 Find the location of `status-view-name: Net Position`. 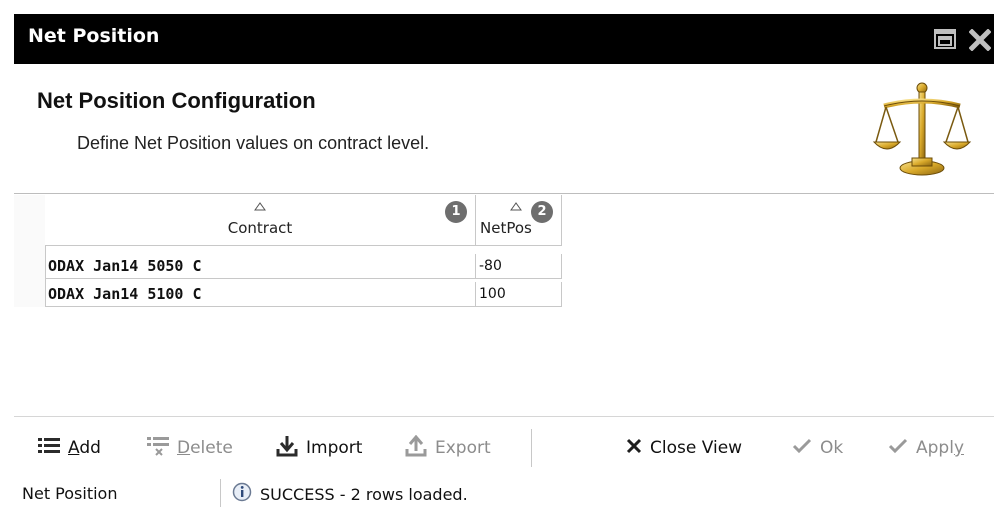

status-view-name: Net Position is located at coordinates (70, 493).